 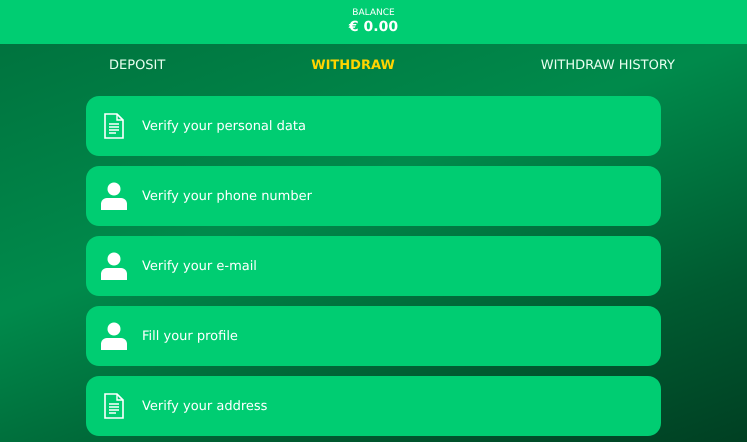 What do you see at coordinates (353, 65) in the screenshot?
I see `tab: WITHDRAW` at bounding box center [353, 65].